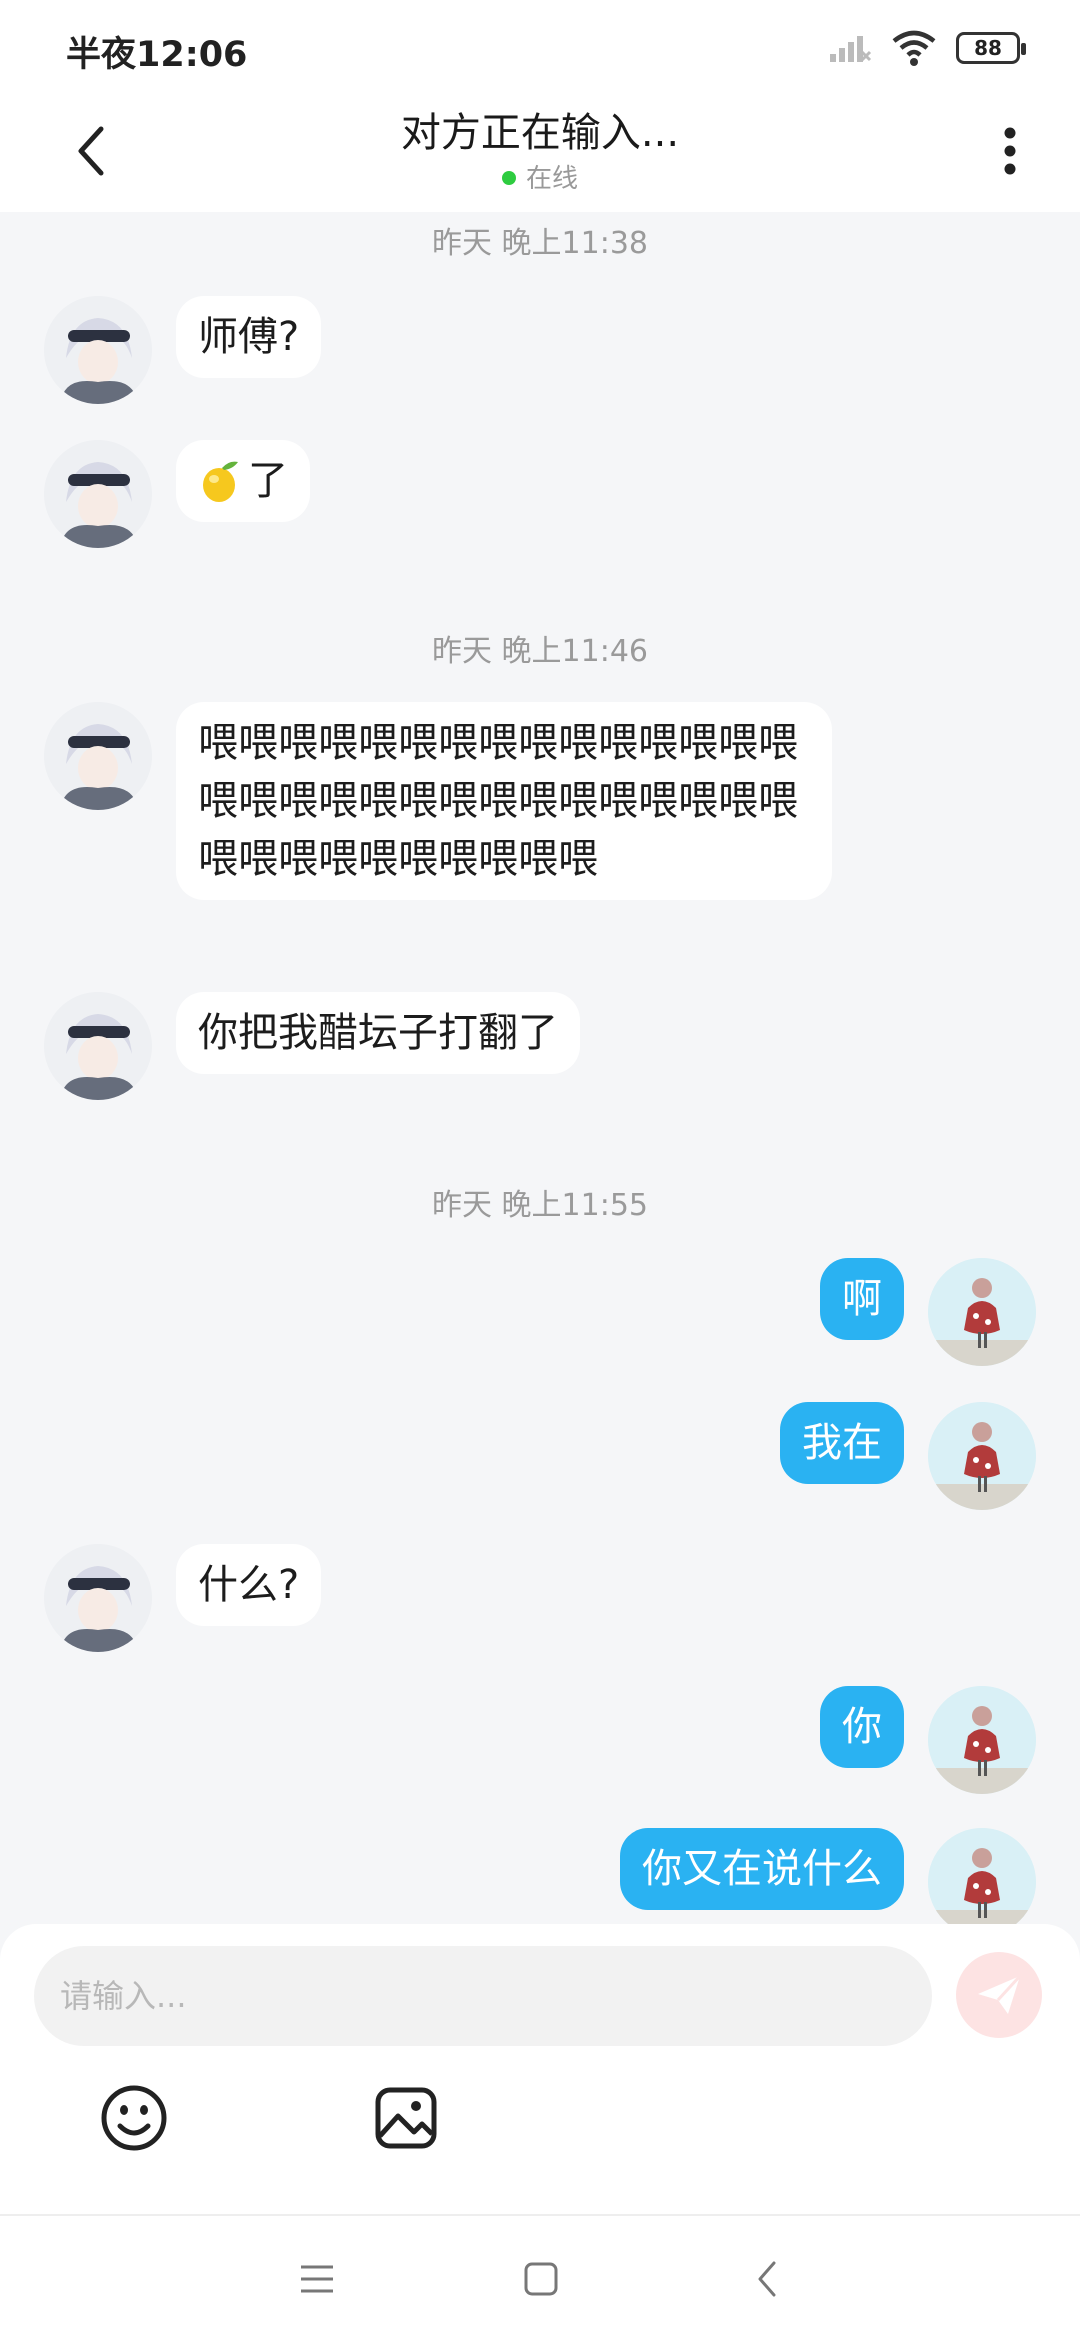 The image size is (1080, 2340). I want to click on home-icon, so click(541, 2279).